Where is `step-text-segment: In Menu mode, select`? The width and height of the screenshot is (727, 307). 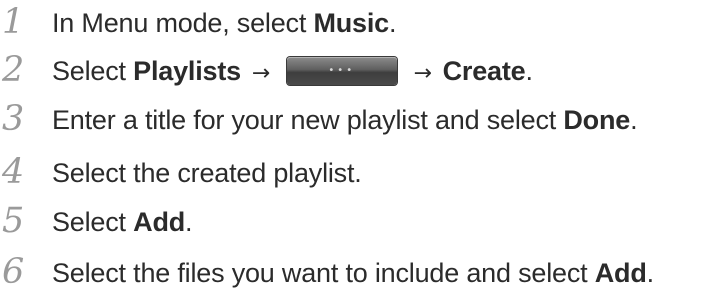 step-text-segment: In Menu mode, select is located at coordinates (183, 23).